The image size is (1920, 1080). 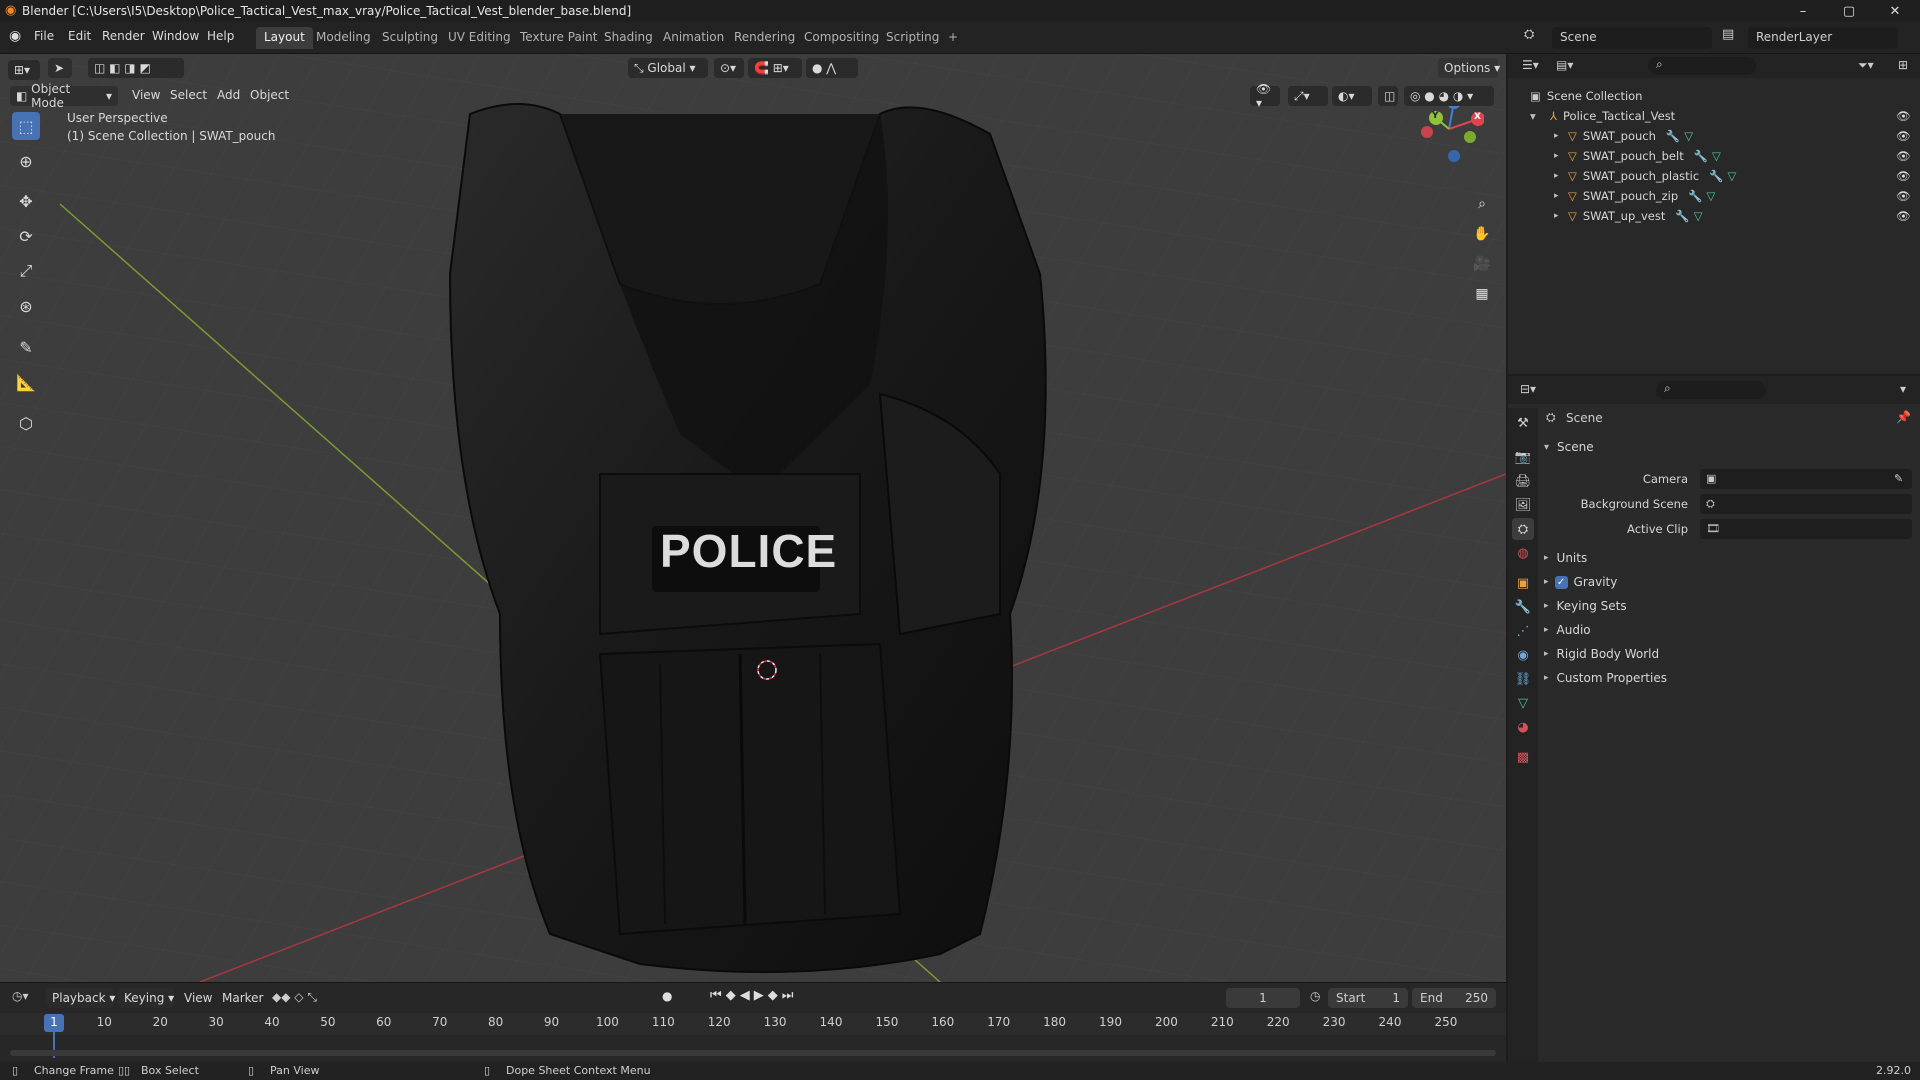 I want to click on tab-texture-paint: Texture Paint, so click(x=558, y=38).